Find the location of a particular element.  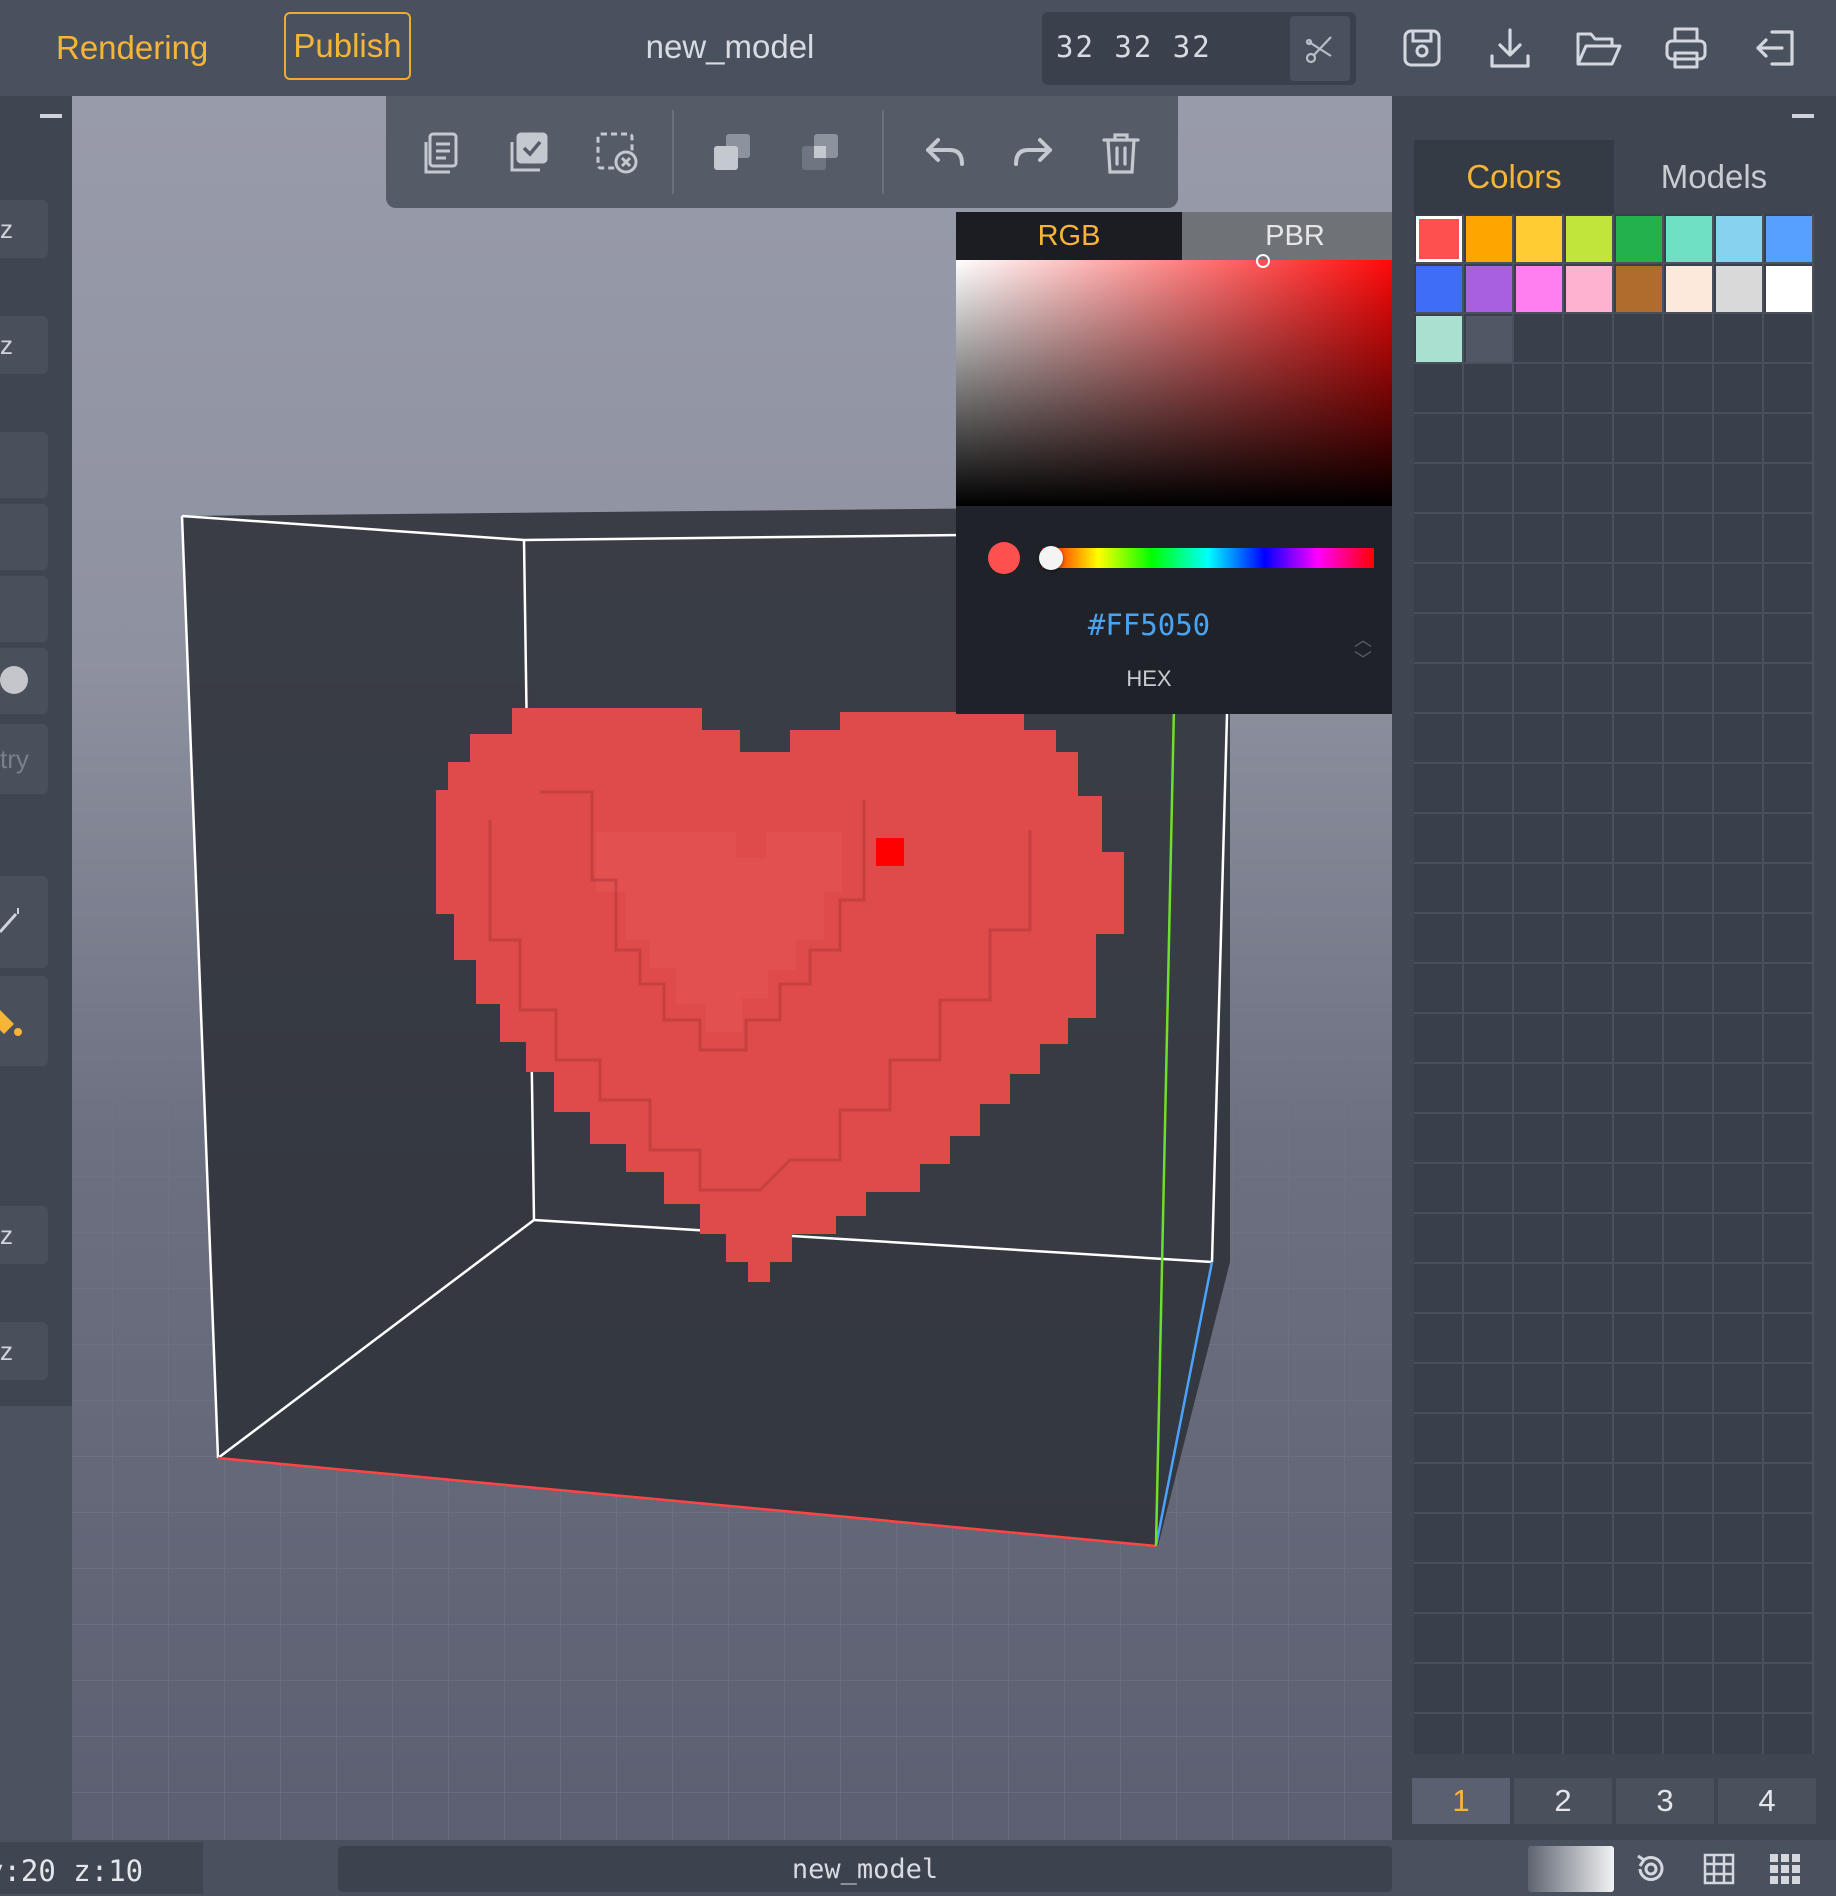

left-tool-7: try is located at coordinates (24, 759).